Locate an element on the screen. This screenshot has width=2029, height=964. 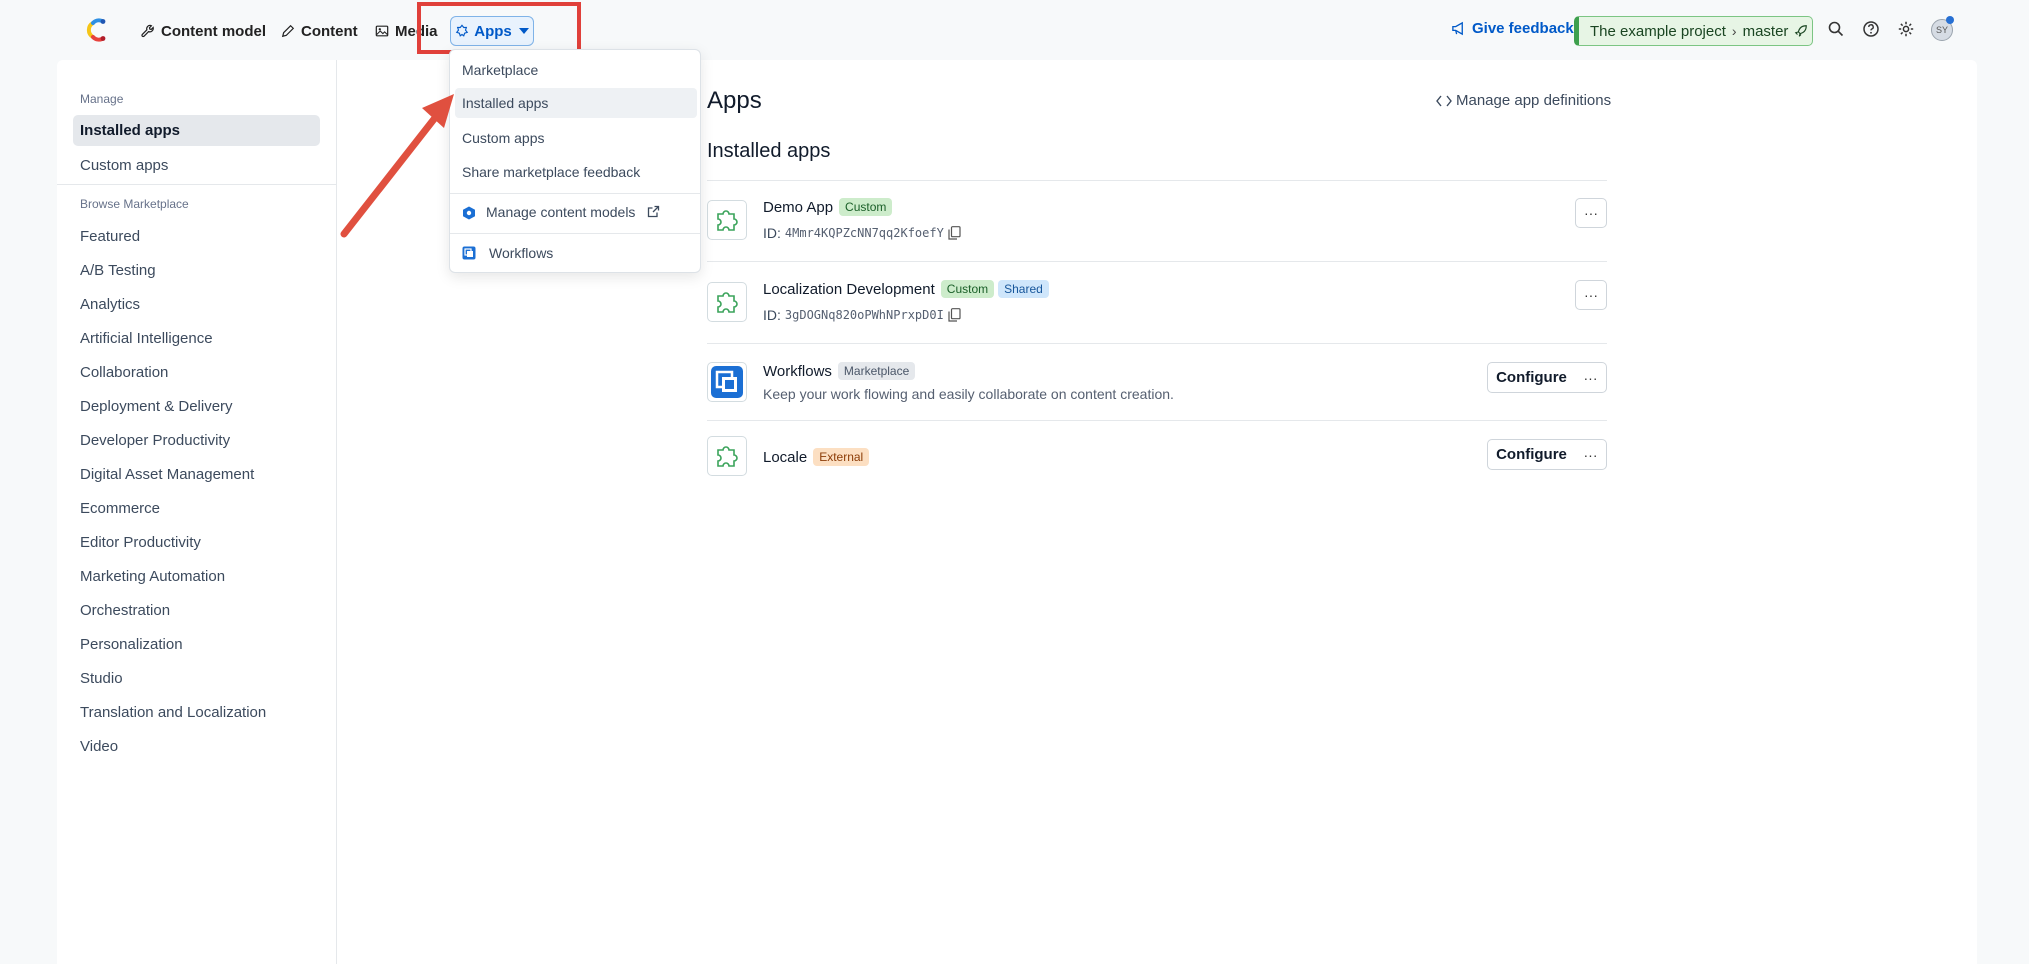
sidebar-heading-manage: Manage is located at coordinates (102, 99).